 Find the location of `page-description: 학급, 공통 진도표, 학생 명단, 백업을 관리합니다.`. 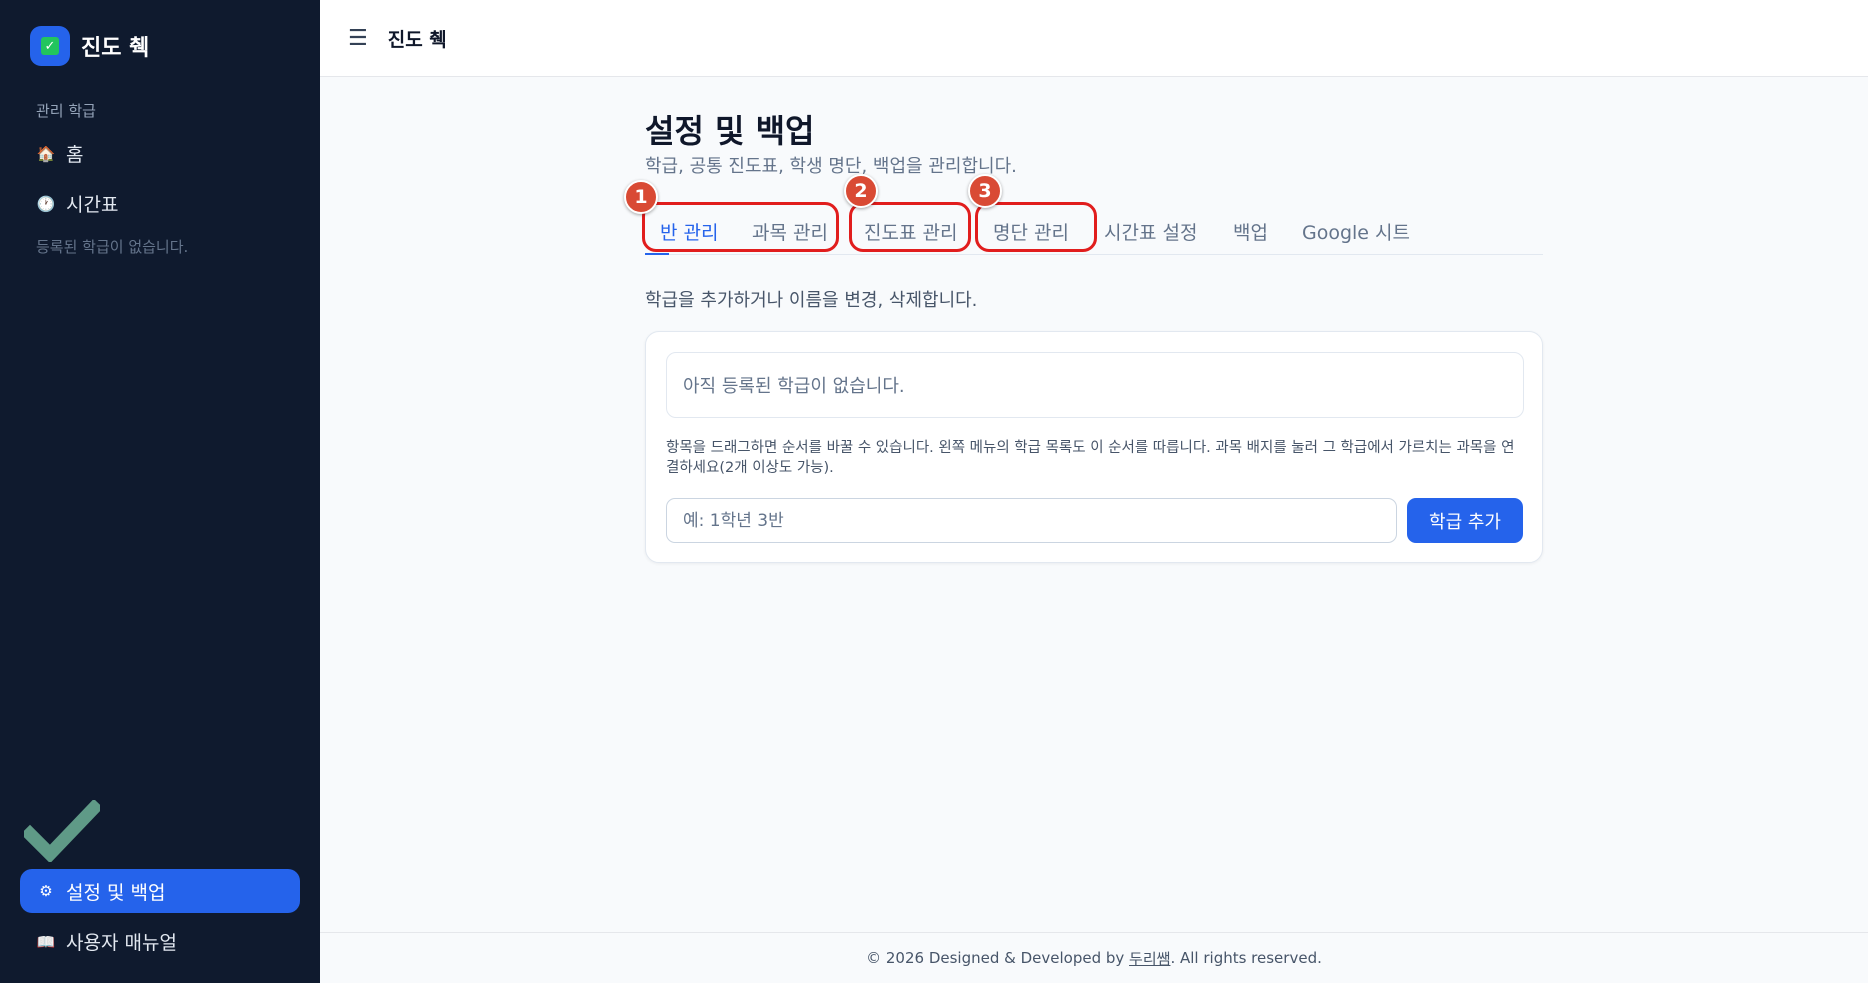

page-description: 학급, 공통 진도표, 학생 명단, 백업을 관리합니다. is located at coordinates (831, 166).